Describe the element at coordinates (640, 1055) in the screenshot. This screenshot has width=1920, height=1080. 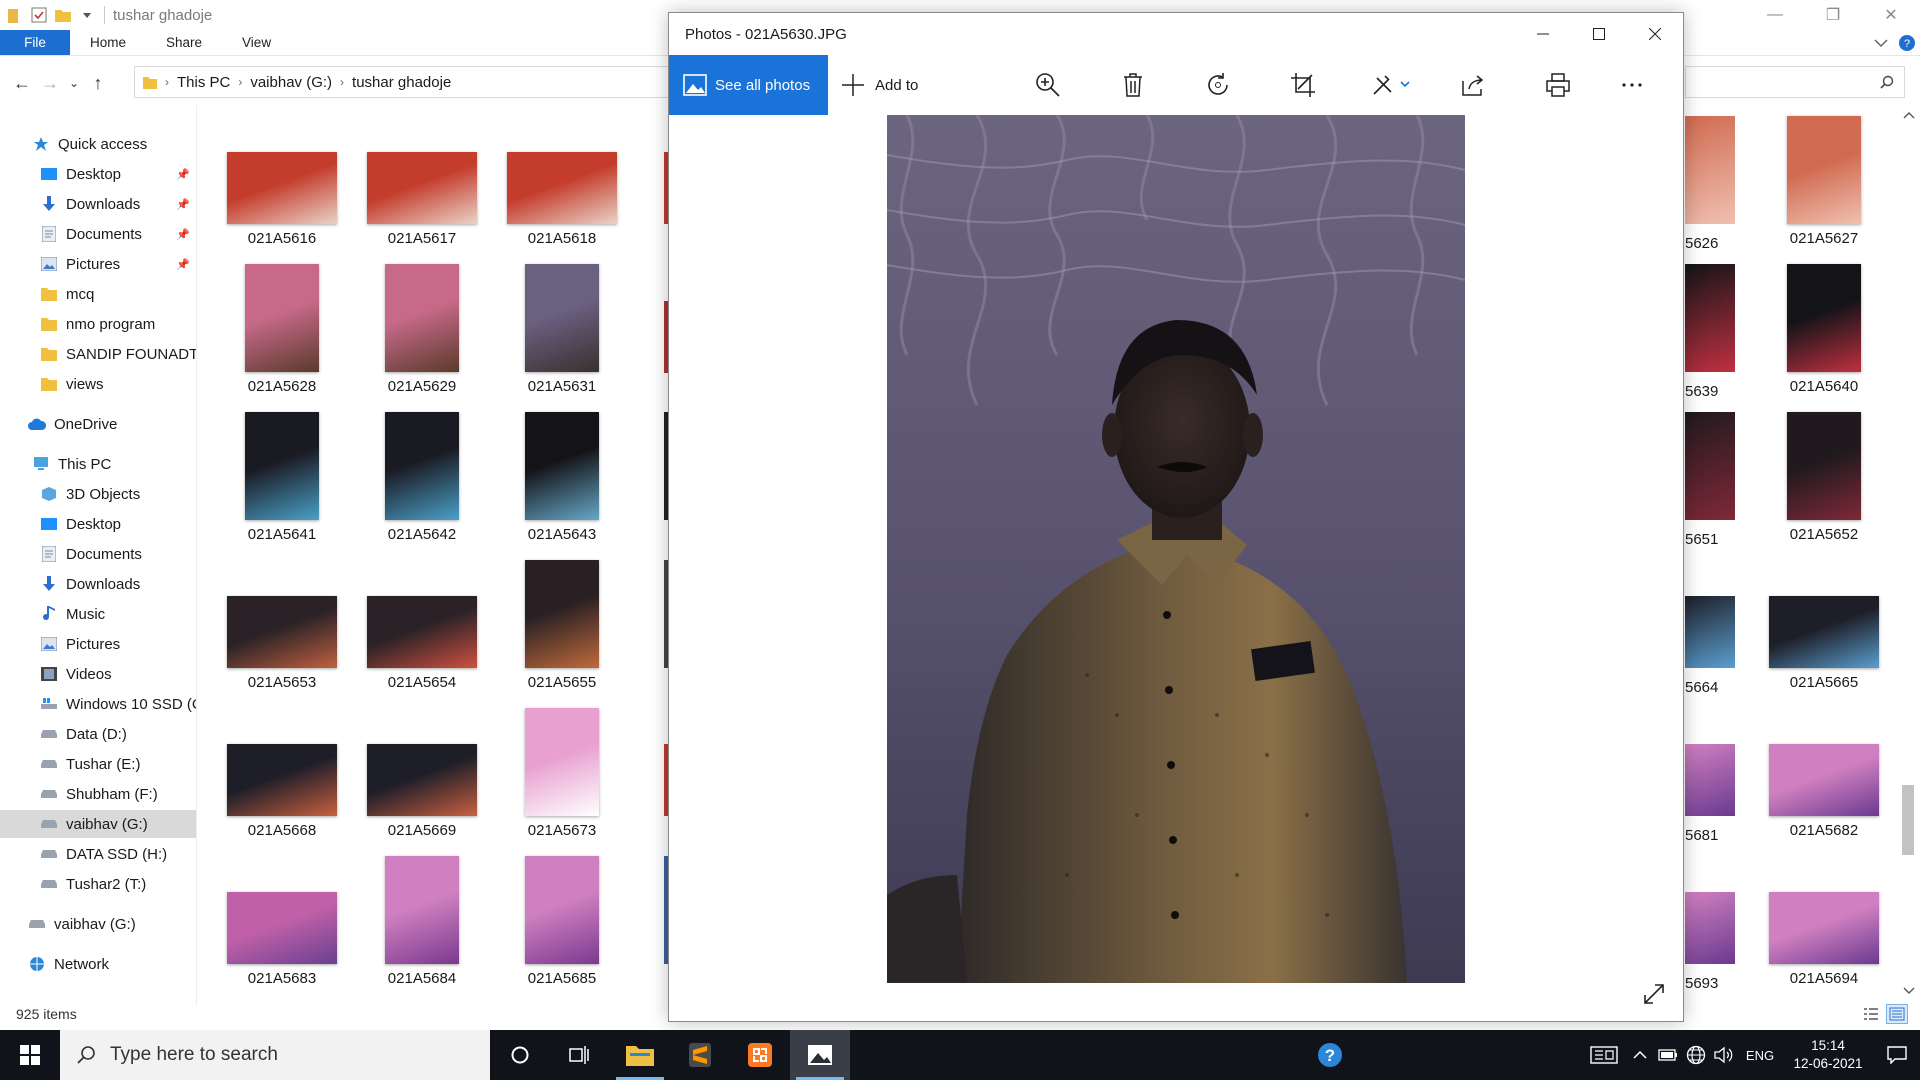
I see `taskbar-file-explorer` at that location.